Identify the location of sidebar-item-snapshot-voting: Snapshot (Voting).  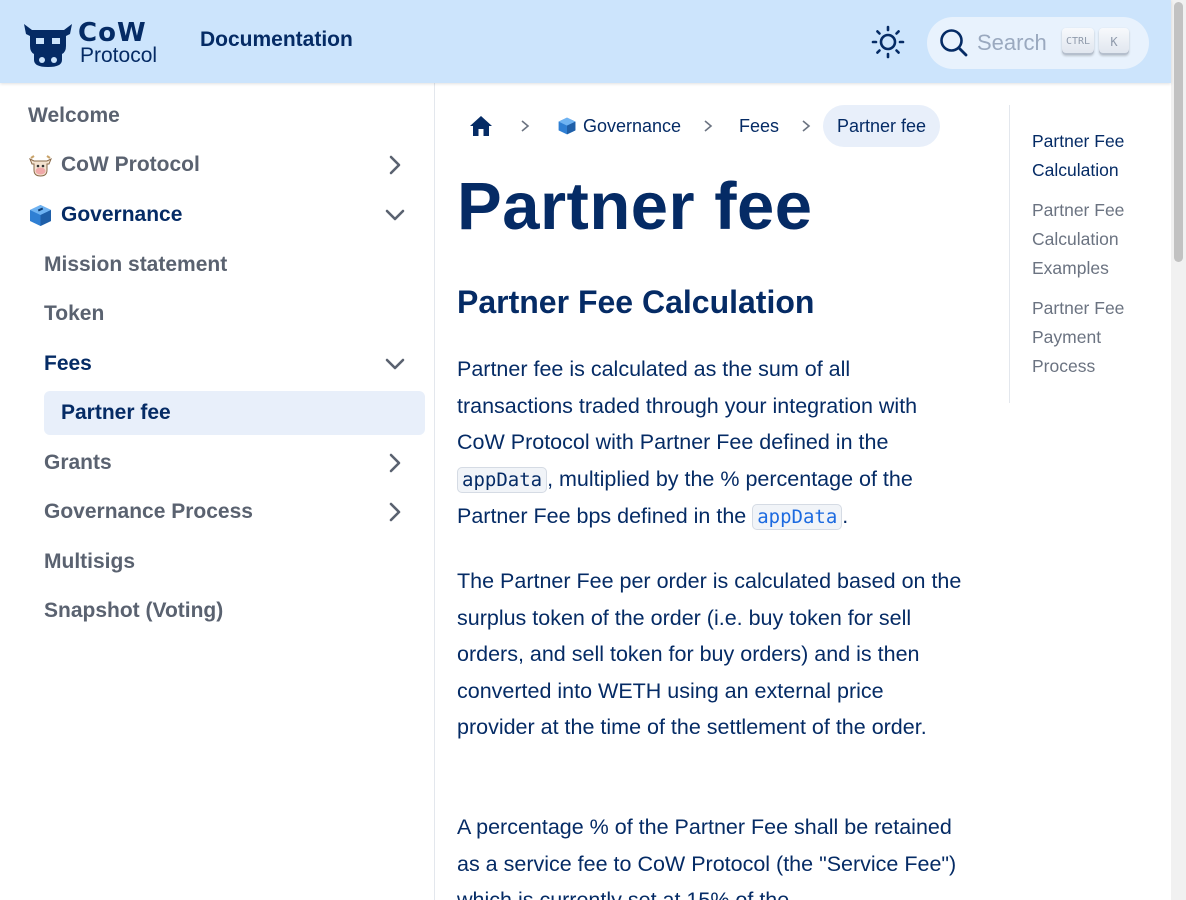
(234, 611).